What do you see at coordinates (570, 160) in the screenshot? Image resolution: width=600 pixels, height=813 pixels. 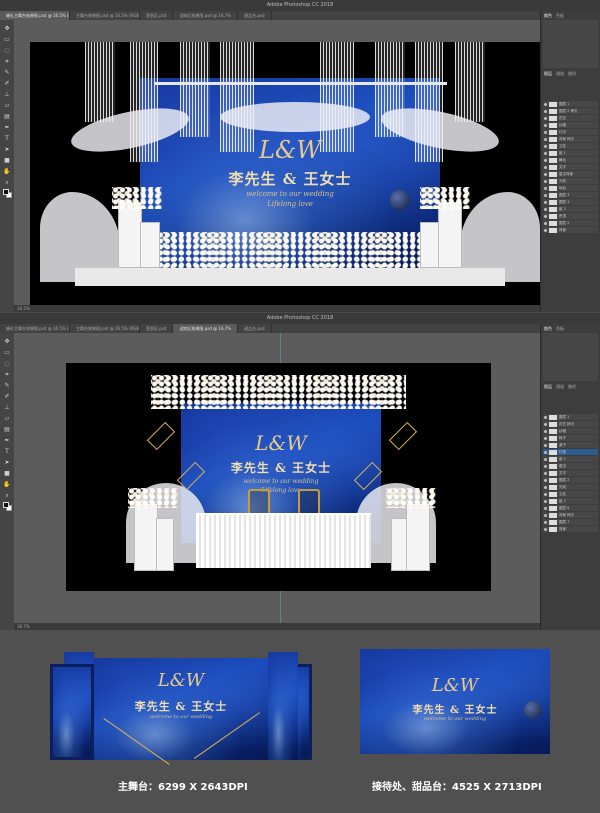 I see `layer-row: 舞台` at bounding box center [570, 160].